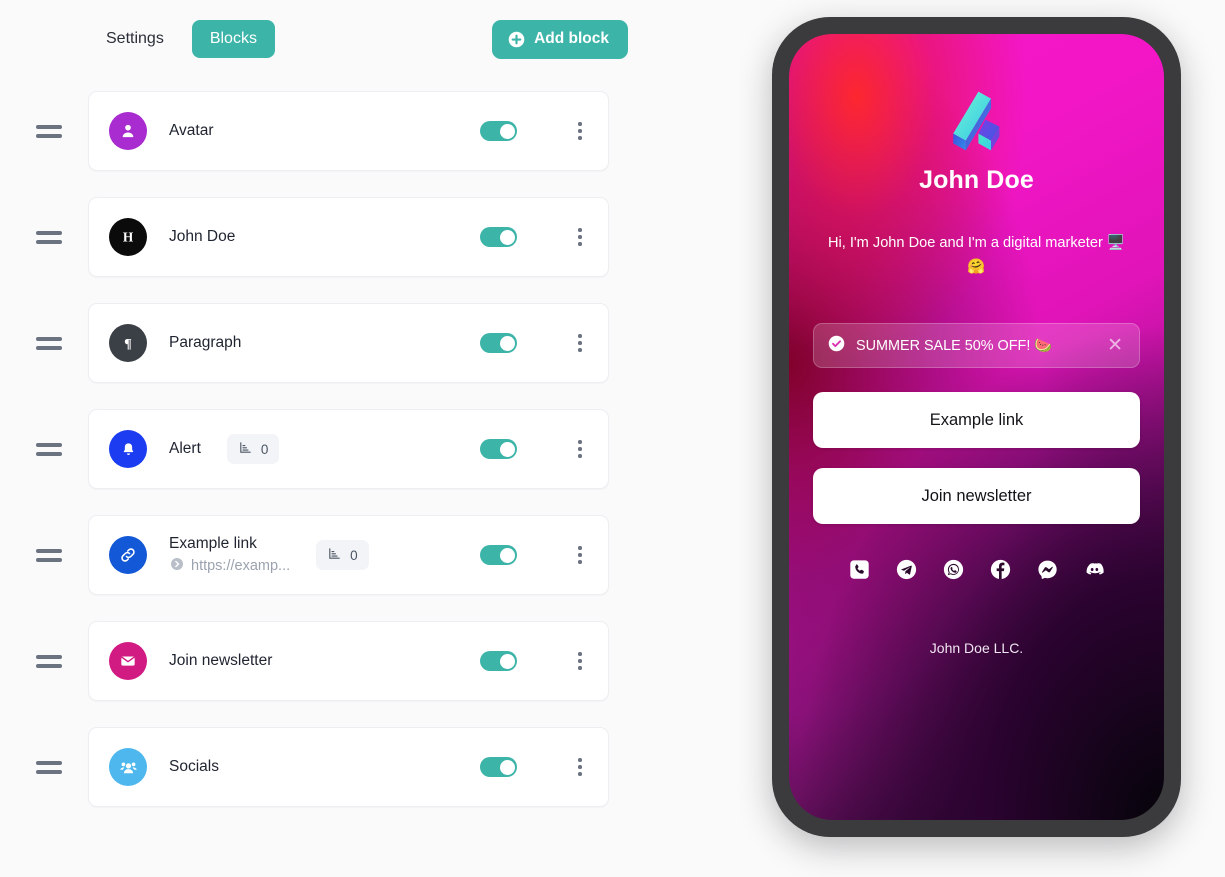 The height and width of the screenshot is (877, 1225). I want to click on tab-settings: Settings, so click(135, 39).